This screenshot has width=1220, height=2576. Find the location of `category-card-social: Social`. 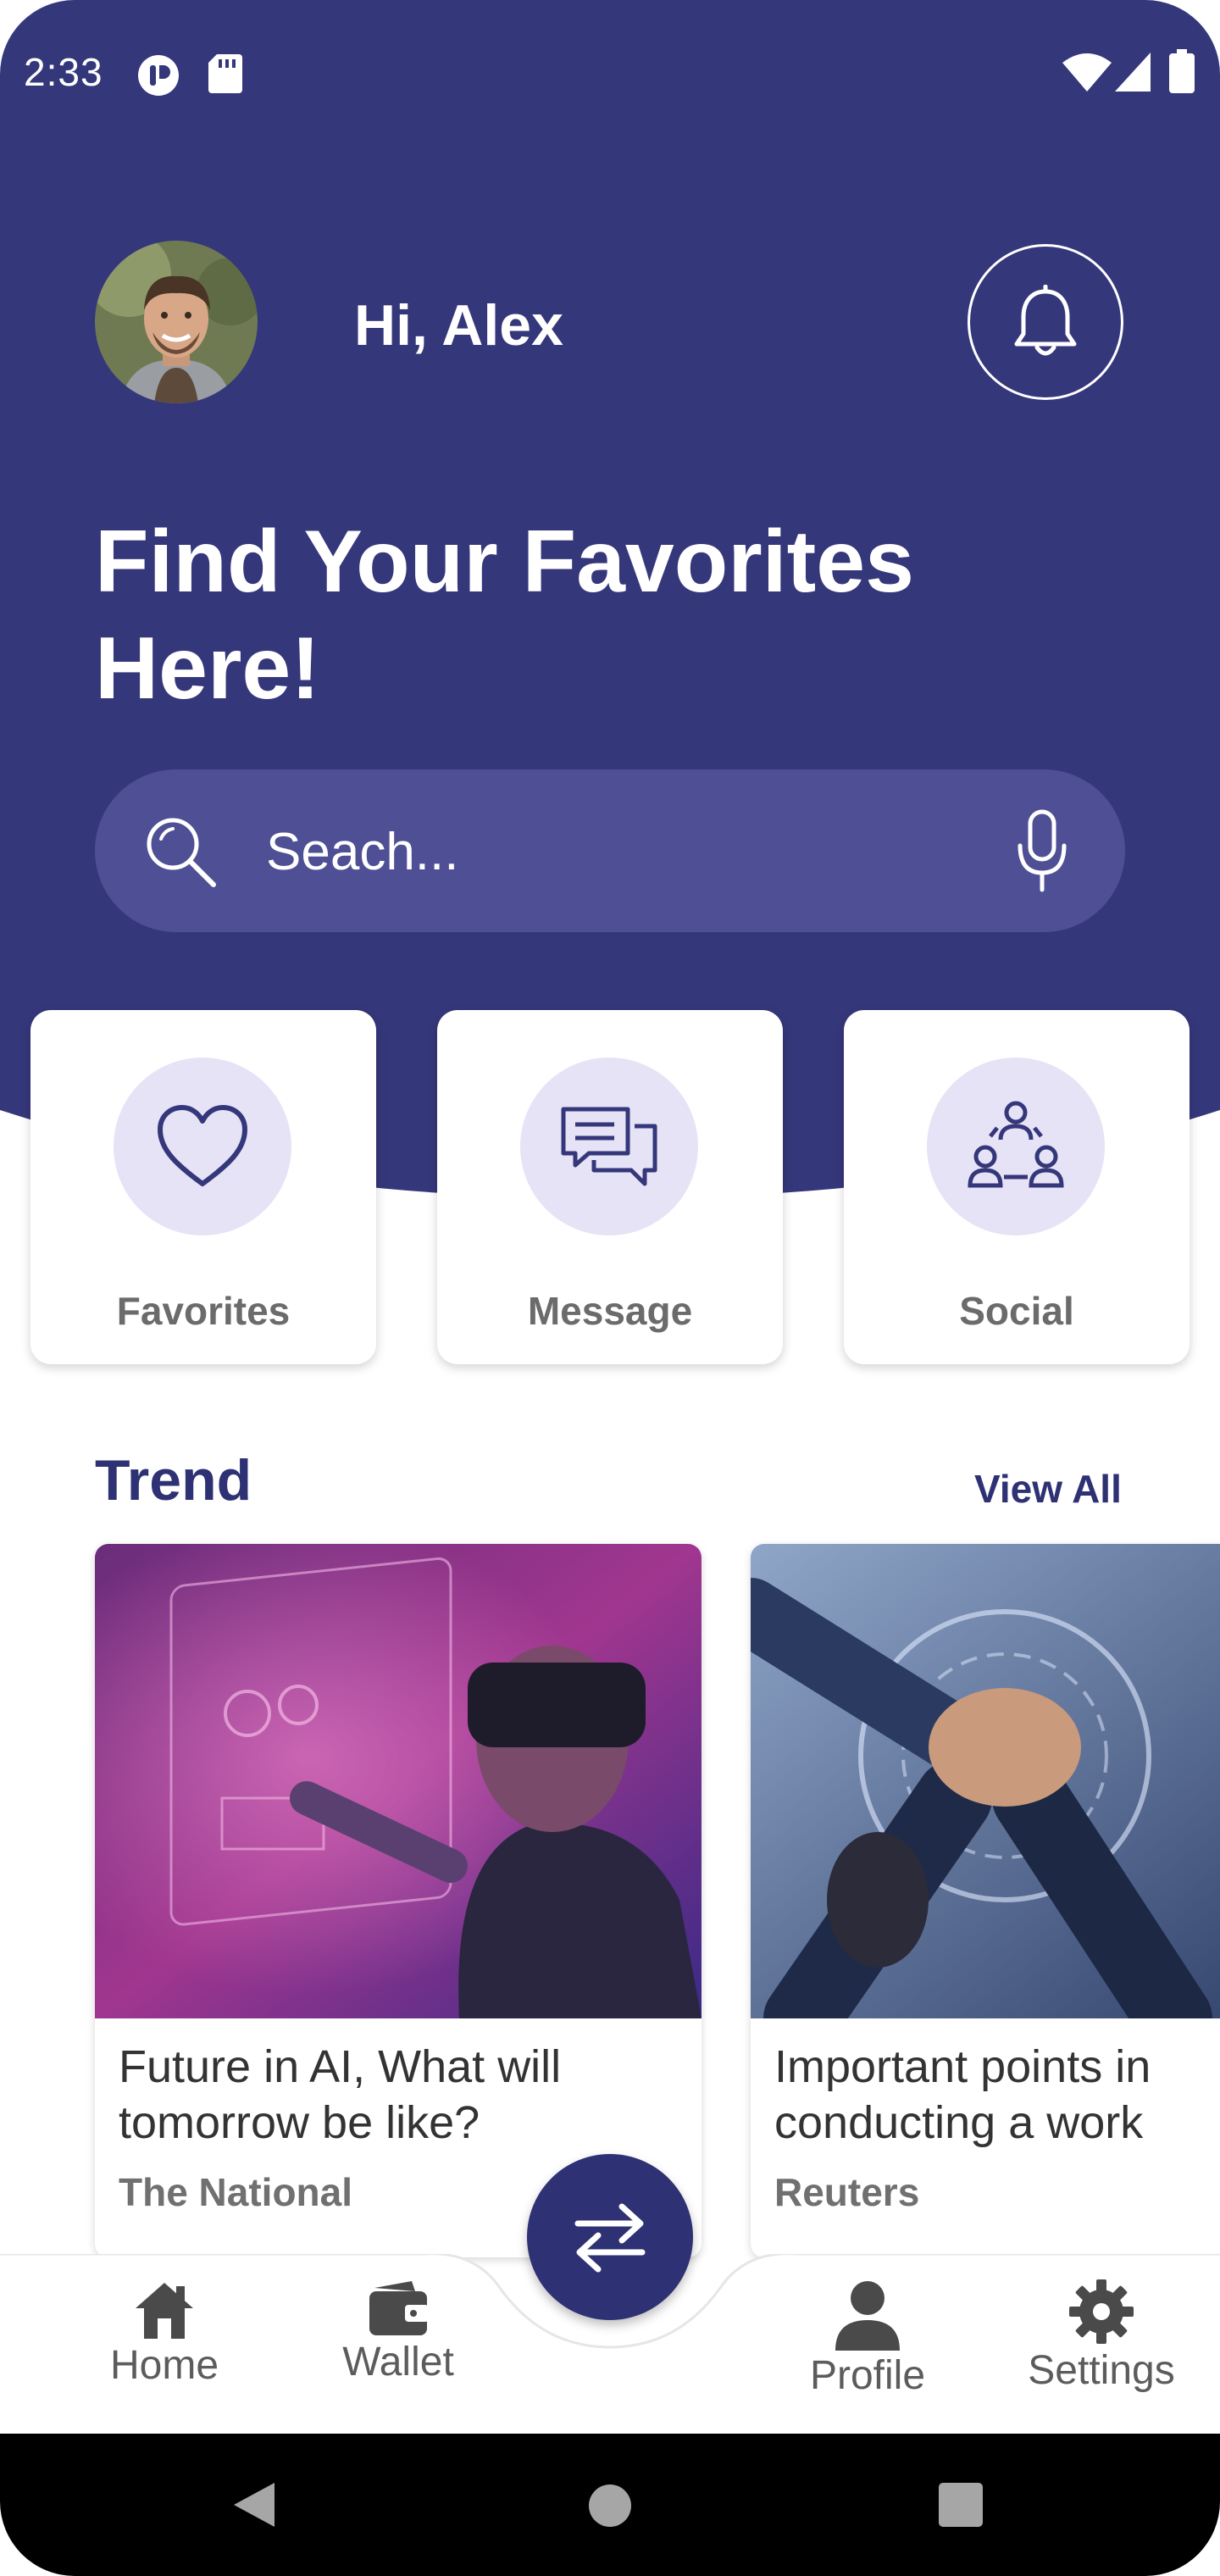

category-card-social: Social is located at coordinates (1017, 1187).